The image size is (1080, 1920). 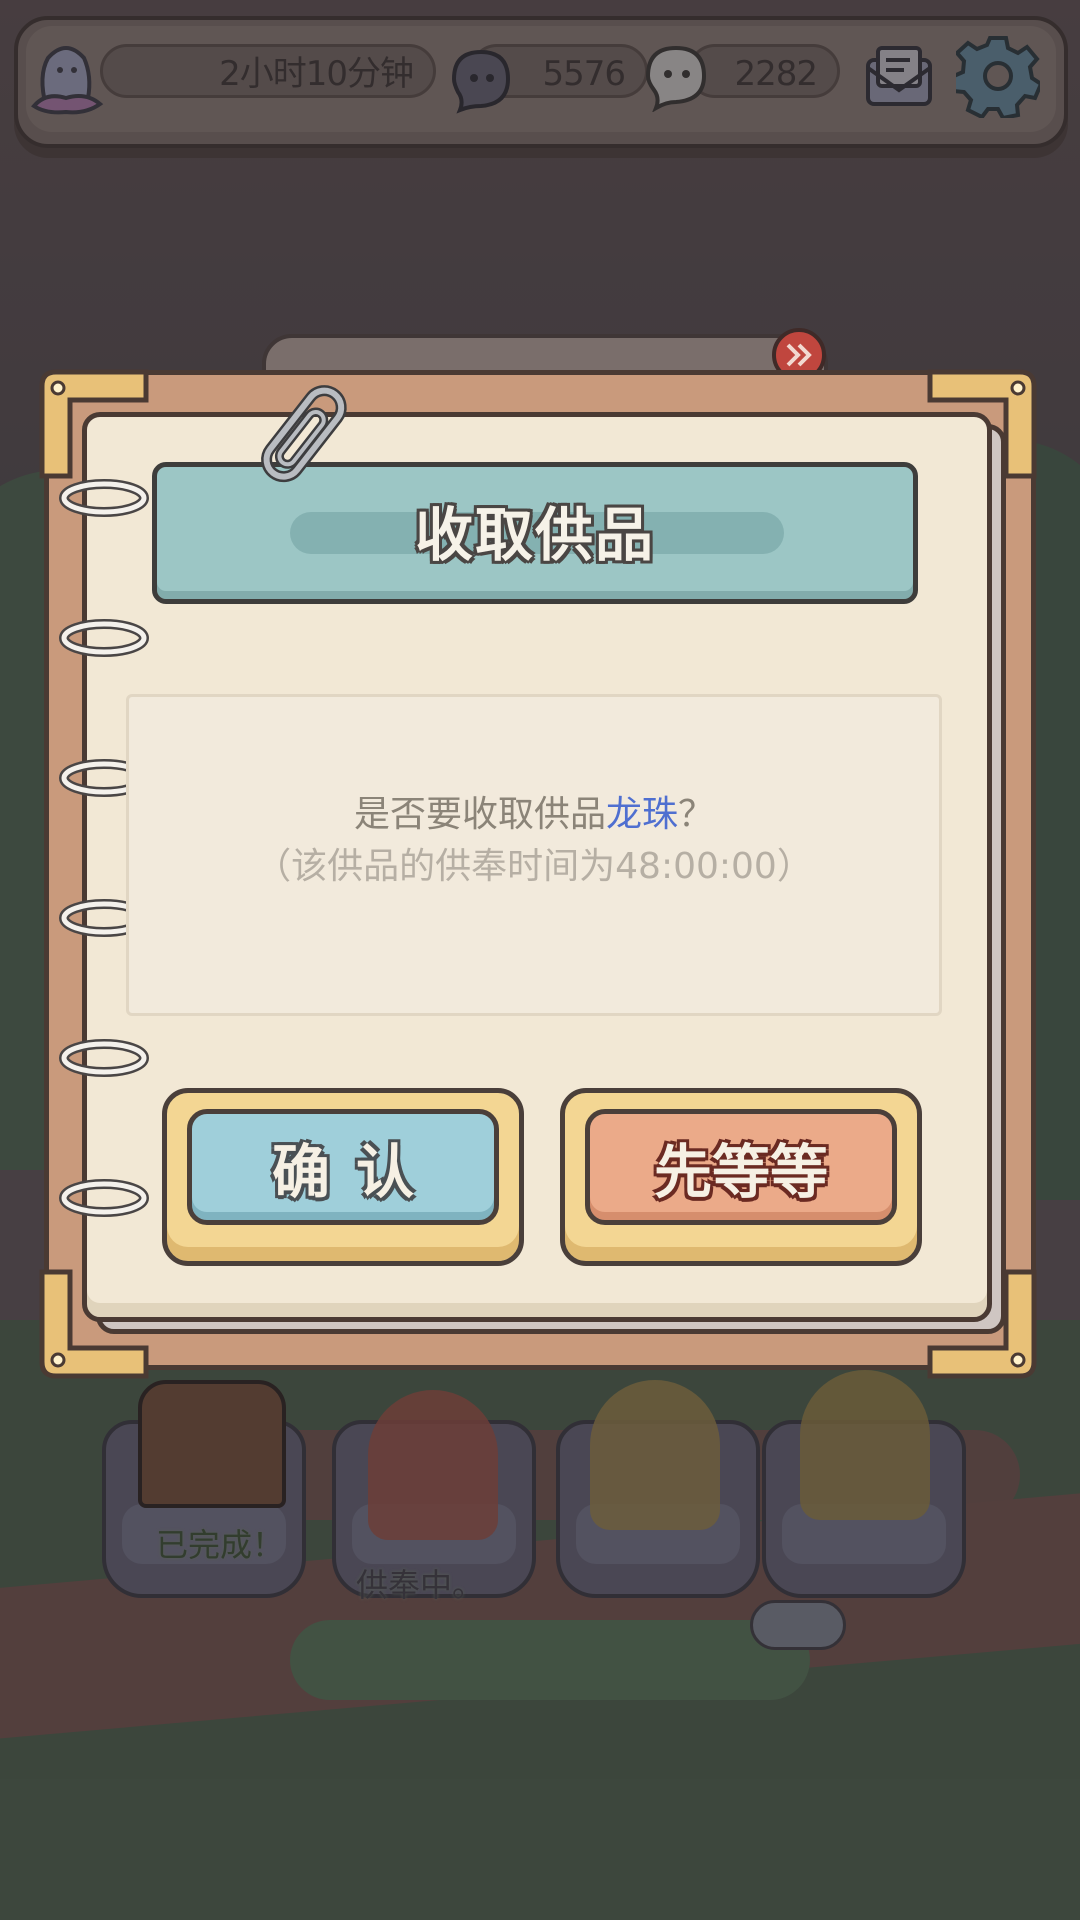 What do you see at coordinates (479, 814) in the screenshot?
I see `question-text: 是否要收取供品` at bounding box center [479, 814].